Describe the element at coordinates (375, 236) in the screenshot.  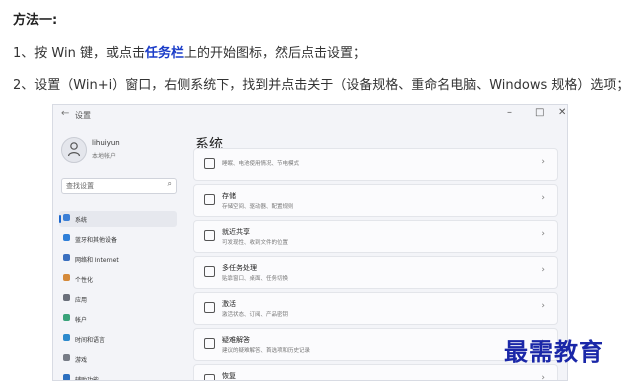
I see `settings-card: 就近共享可发现性、收到文件的位置 ›` at that location.